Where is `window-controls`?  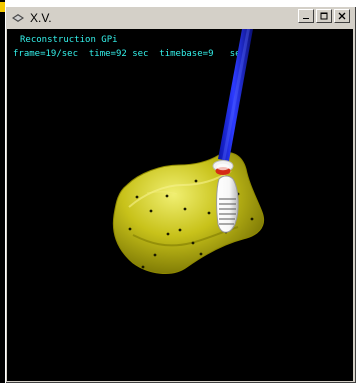
window-controls is located at coordinates (324, 16).